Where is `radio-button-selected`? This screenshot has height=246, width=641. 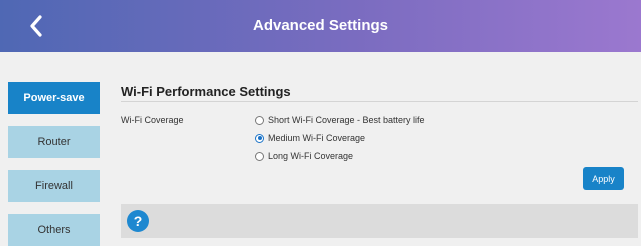 radio-button-selected is located at coordinates (259, 138).